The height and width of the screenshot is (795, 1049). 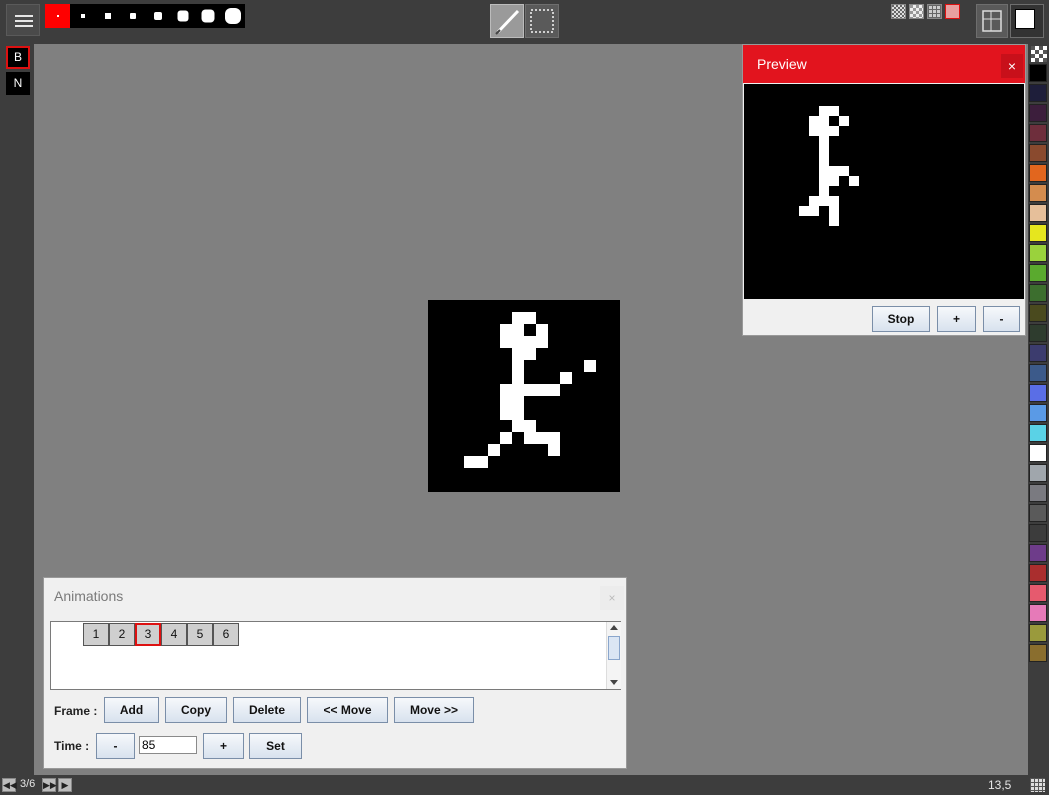 I want to click on frame-list-scrollbar, so click(x=613, y=655).